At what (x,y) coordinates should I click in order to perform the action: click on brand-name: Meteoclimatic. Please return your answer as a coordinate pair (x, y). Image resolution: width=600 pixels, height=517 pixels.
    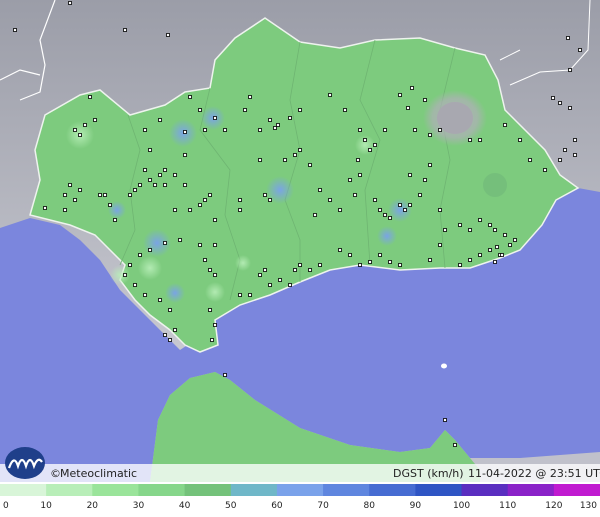
    Looking at the image, I should click on (98, 473).